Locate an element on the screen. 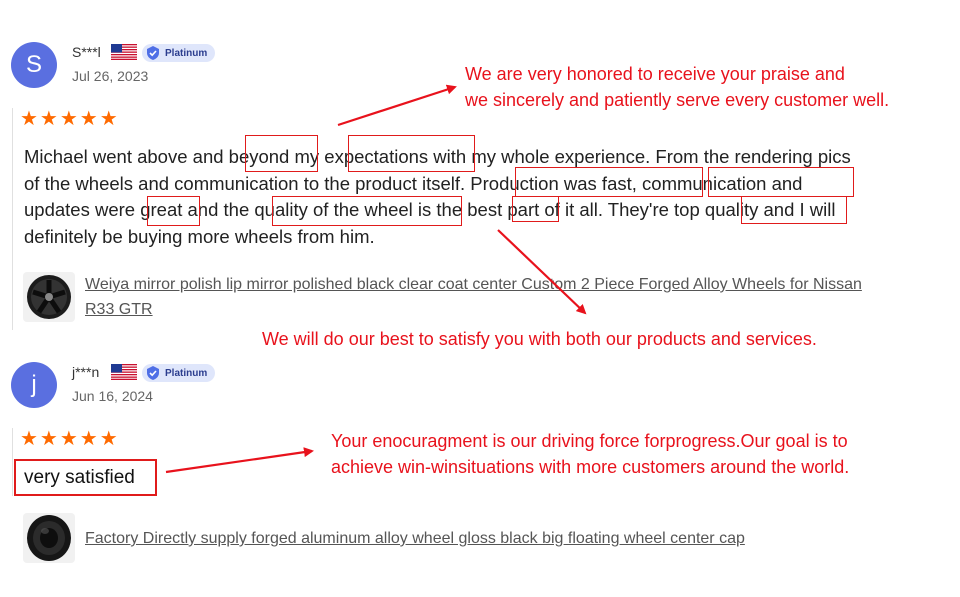 This screenshot has height=597, width=960. arrow-to-note1 is located at coordinates (397, 105).